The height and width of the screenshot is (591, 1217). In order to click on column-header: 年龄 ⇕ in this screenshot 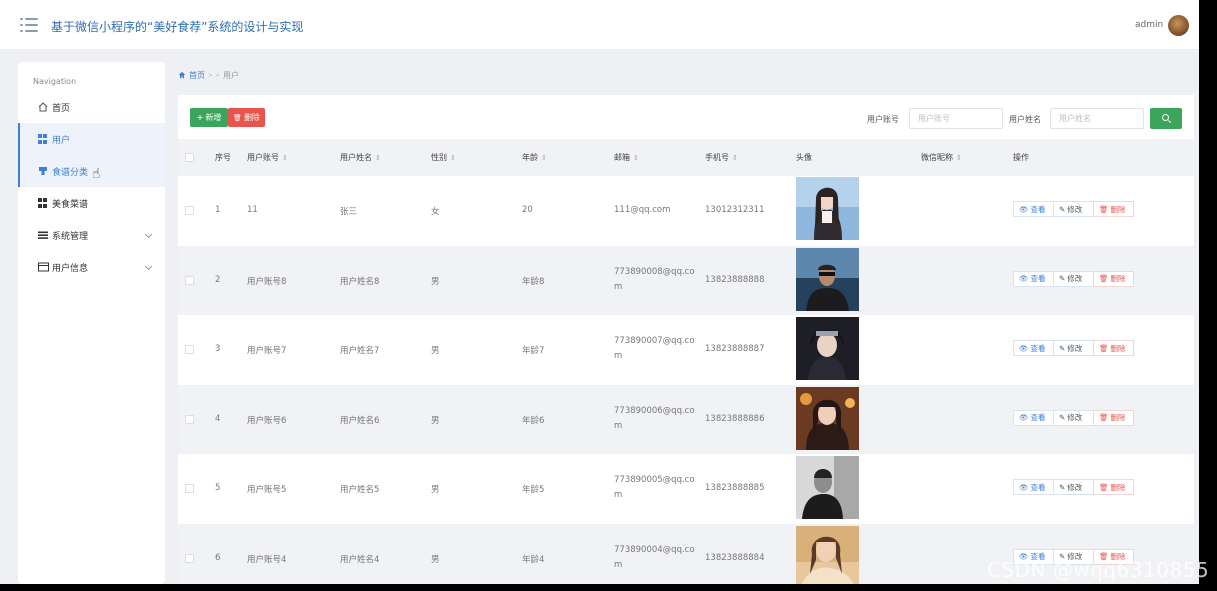, I will do `click(534, 157)`.